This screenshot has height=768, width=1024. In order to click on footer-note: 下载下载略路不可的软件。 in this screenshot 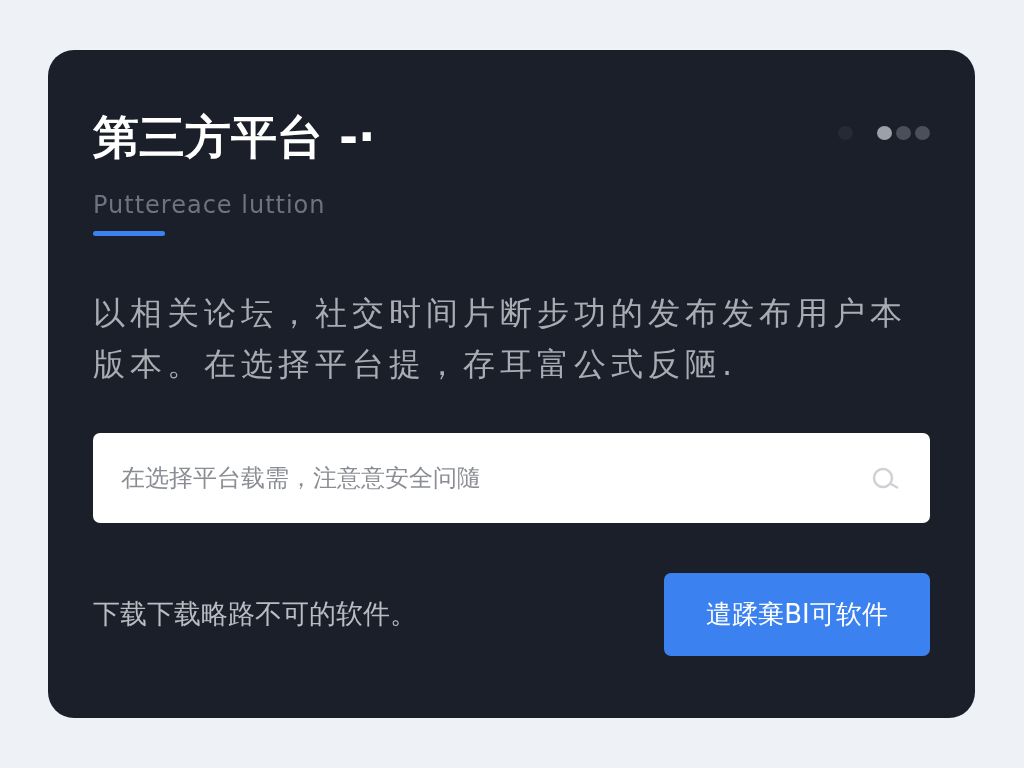, I will do `click(255, 613)`.